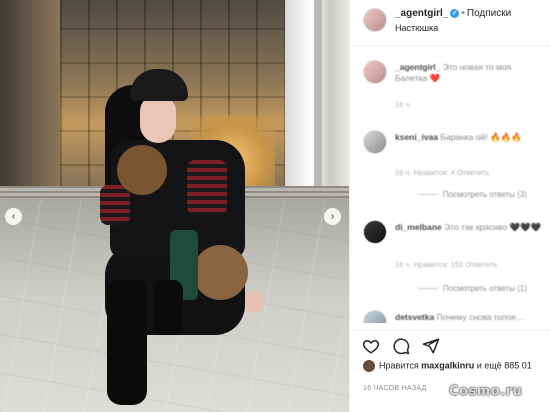  Describe the element at coordinates (30, 100) in the screenshot. I see `building-left` at that location.